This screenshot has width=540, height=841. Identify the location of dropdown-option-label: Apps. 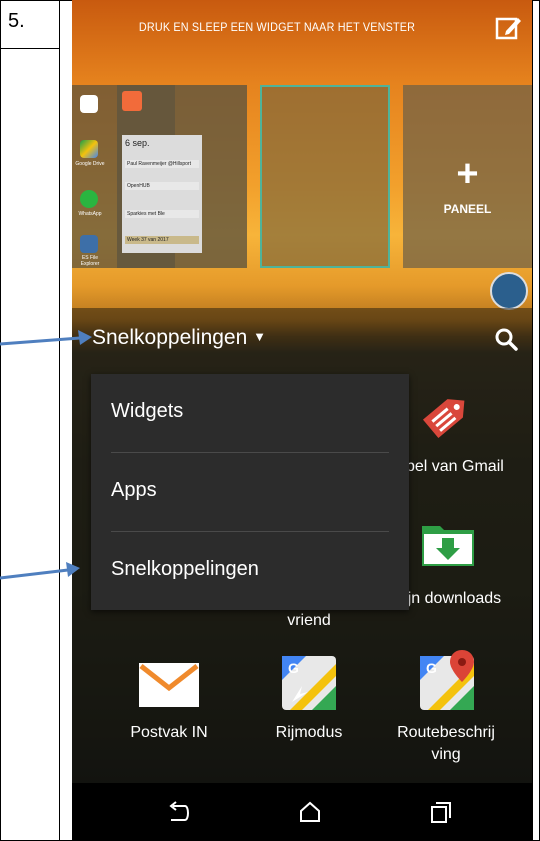
(134, 490).